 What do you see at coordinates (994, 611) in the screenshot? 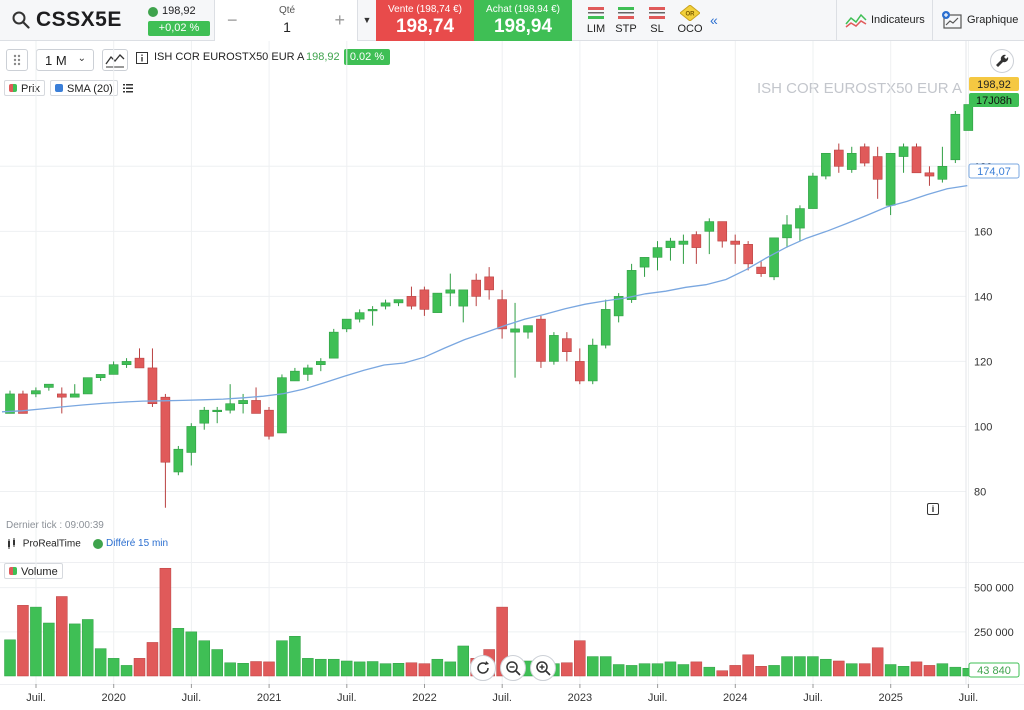
I see `volume-axis-ticks: 250 000 500 000` at bounding box center [994, 611].